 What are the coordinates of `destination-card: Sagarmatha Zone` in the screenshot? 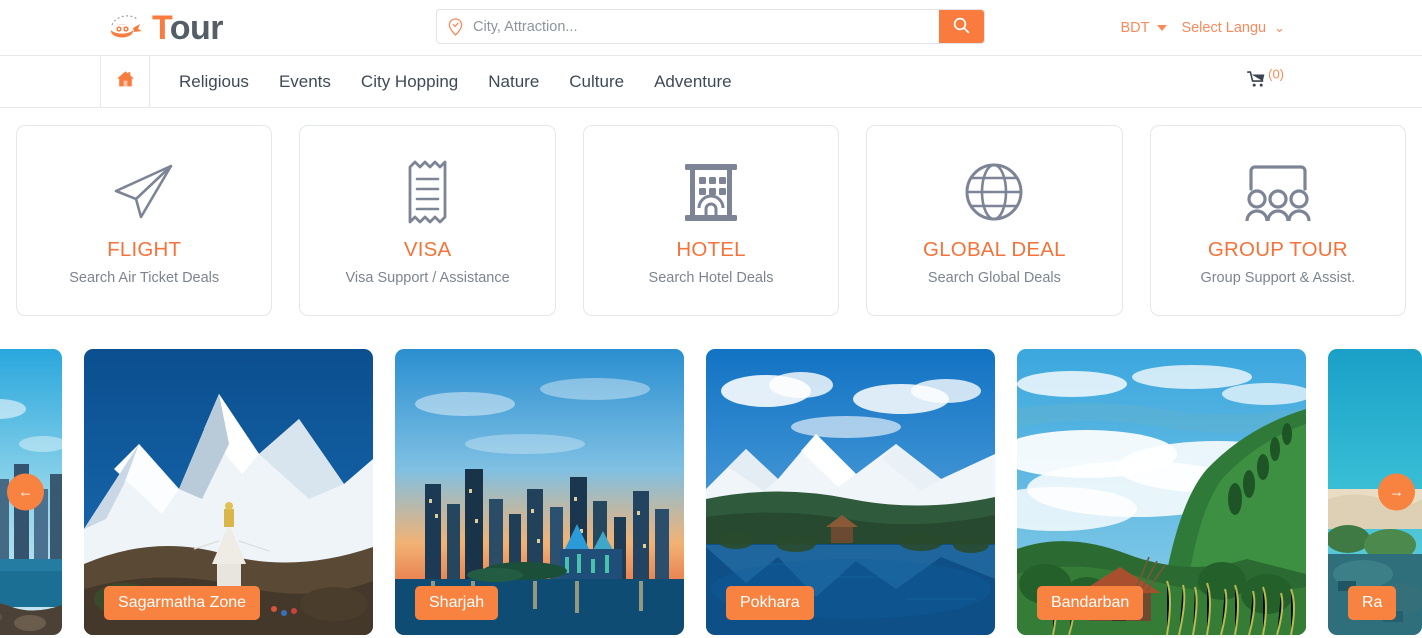 It's located at (228, 492).